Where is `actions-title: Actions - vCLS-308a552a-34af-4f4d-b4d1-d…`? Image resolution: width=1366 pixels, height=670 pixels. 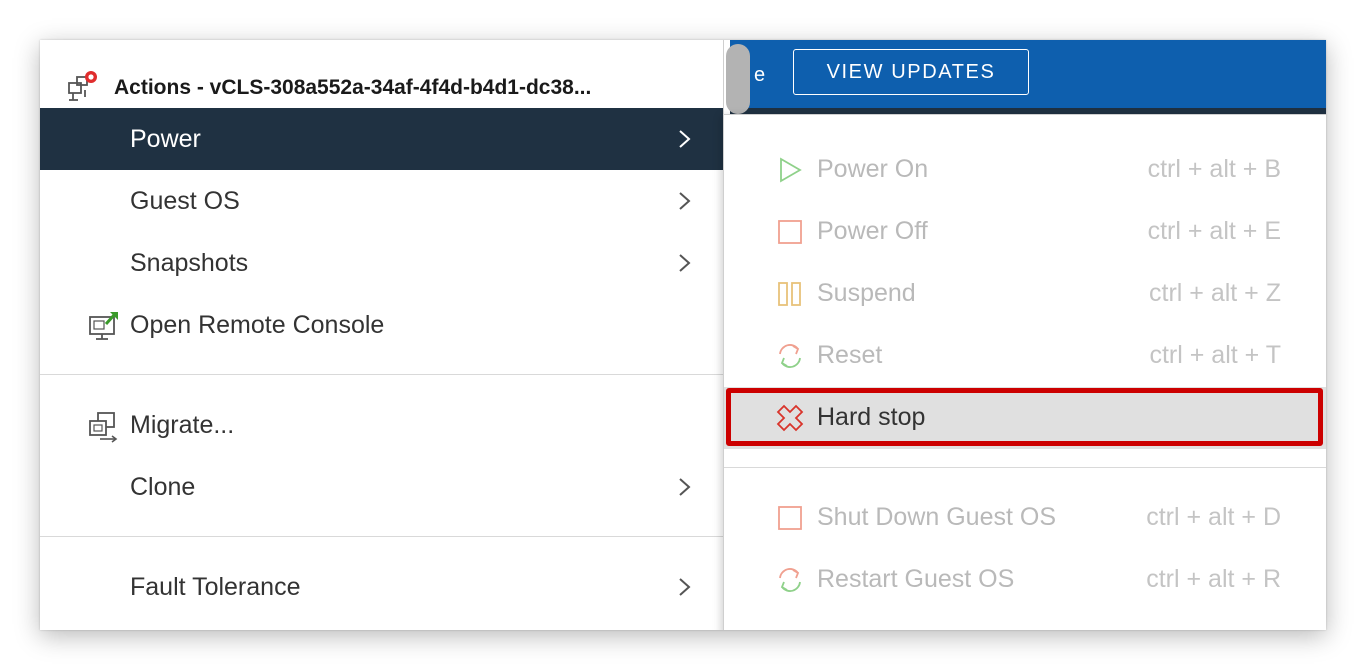 actions-title: Actions - vCLS-308a552a-34af-4f4d-b4d1-d… is located at coordinates (353, 87).